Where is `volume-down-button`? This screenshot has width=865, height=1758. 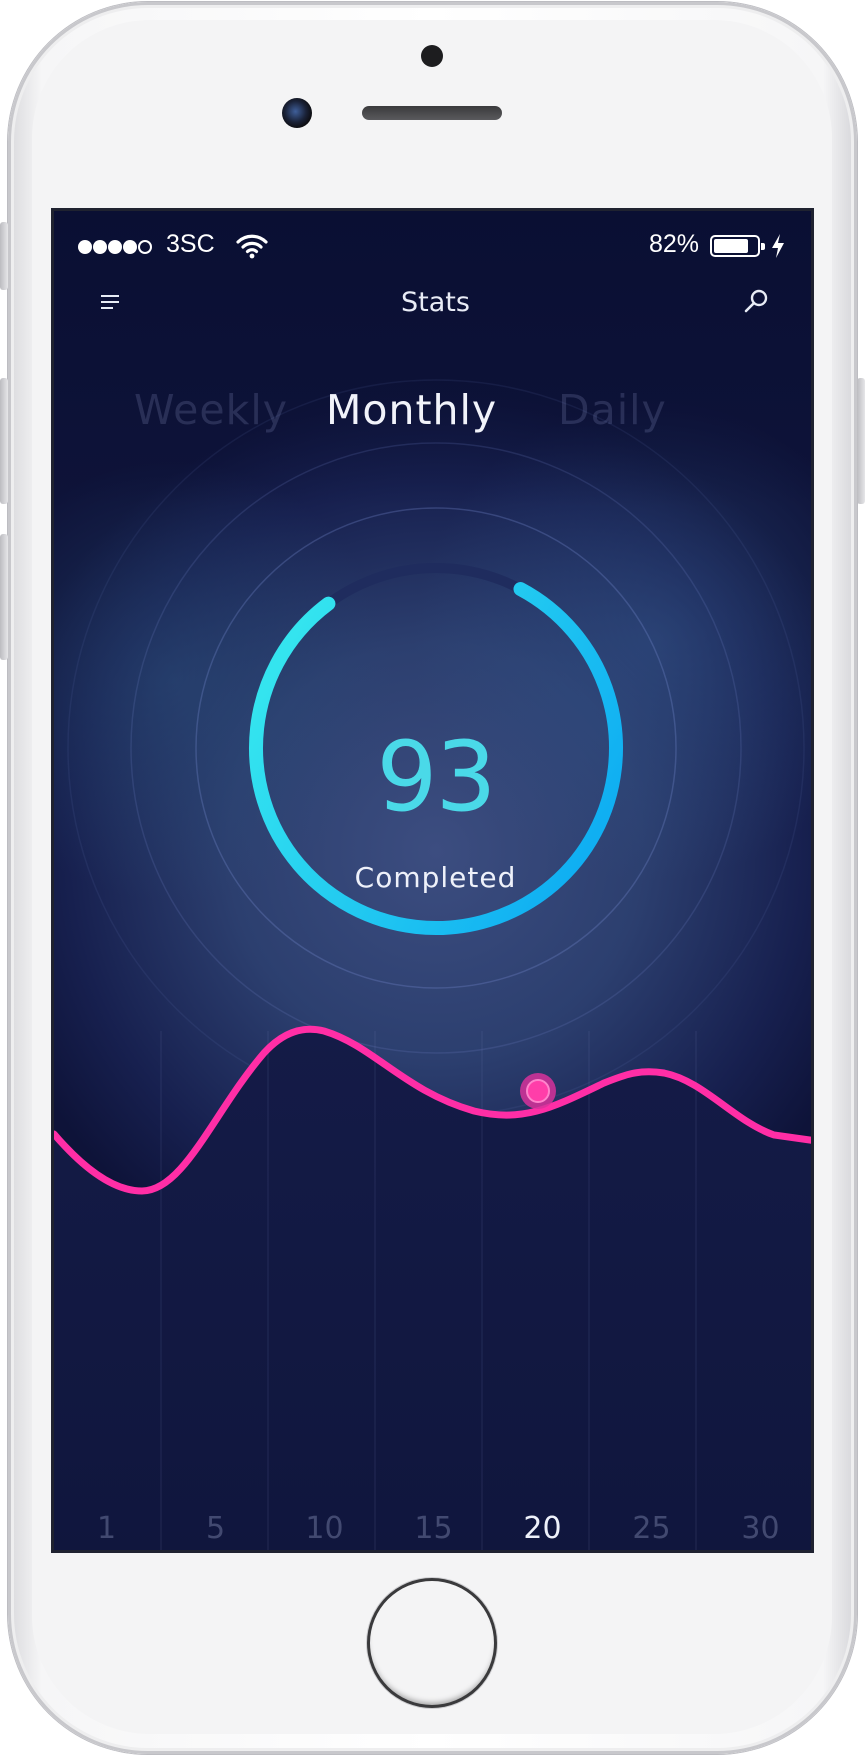 volume-down-button is located at coordinates (4, 597).